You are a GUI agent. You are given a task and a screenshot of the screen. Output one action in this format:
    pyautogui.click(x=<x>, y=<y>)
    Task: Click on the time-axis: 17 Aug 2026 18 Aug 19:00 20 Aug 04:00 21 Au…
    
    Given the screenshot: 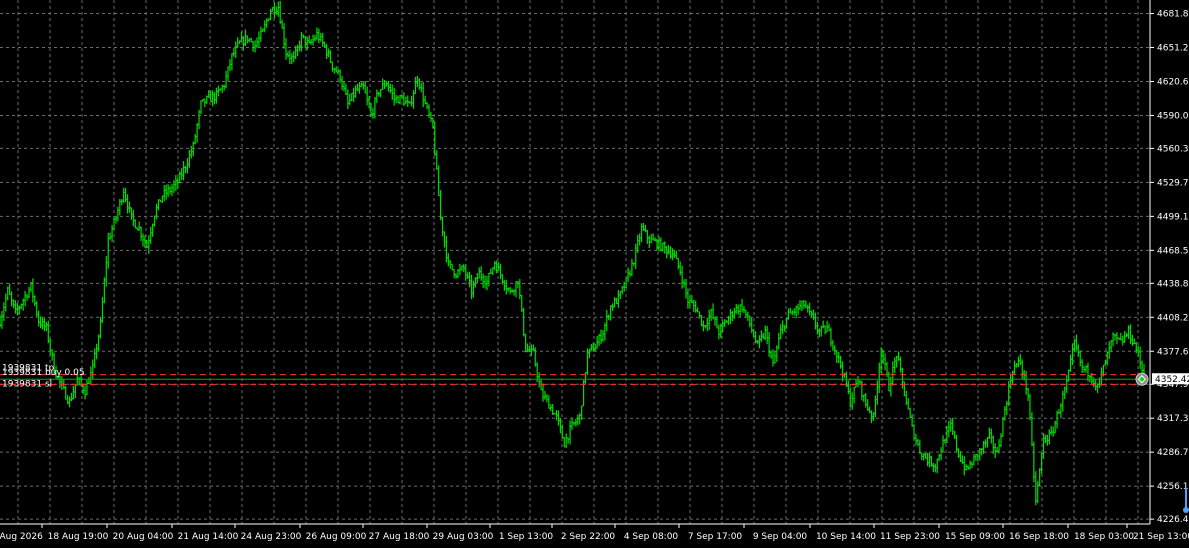 What is the action you would take?
    pyautogui.click(x=594, y=533)
    